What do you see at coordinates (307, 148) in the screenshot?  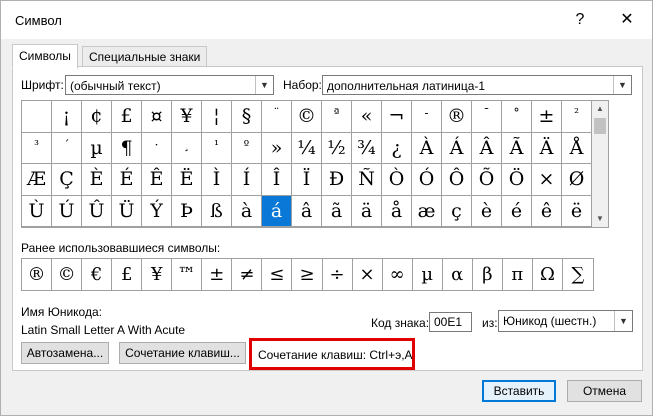 I see `symbol-cell: ¼` at bounding box center [307, 148].